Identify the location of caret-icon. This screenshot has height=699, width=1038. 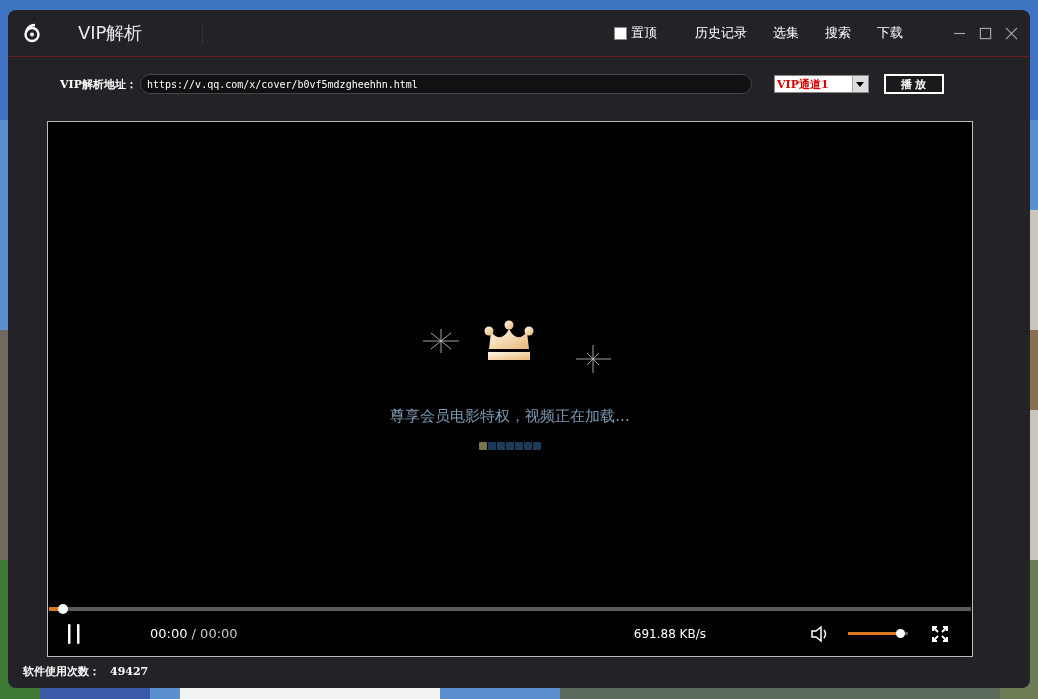
(860, 84).